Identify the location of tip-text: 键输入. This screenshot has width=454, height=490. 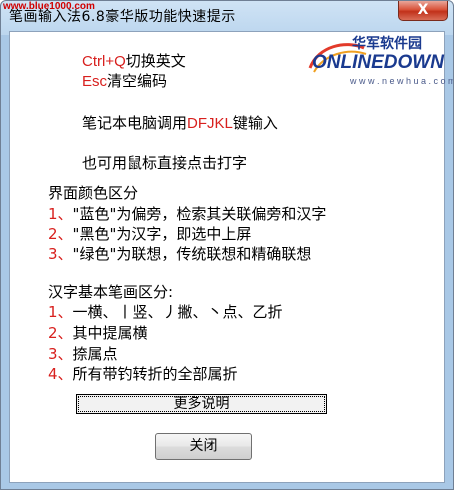
(255, 123).